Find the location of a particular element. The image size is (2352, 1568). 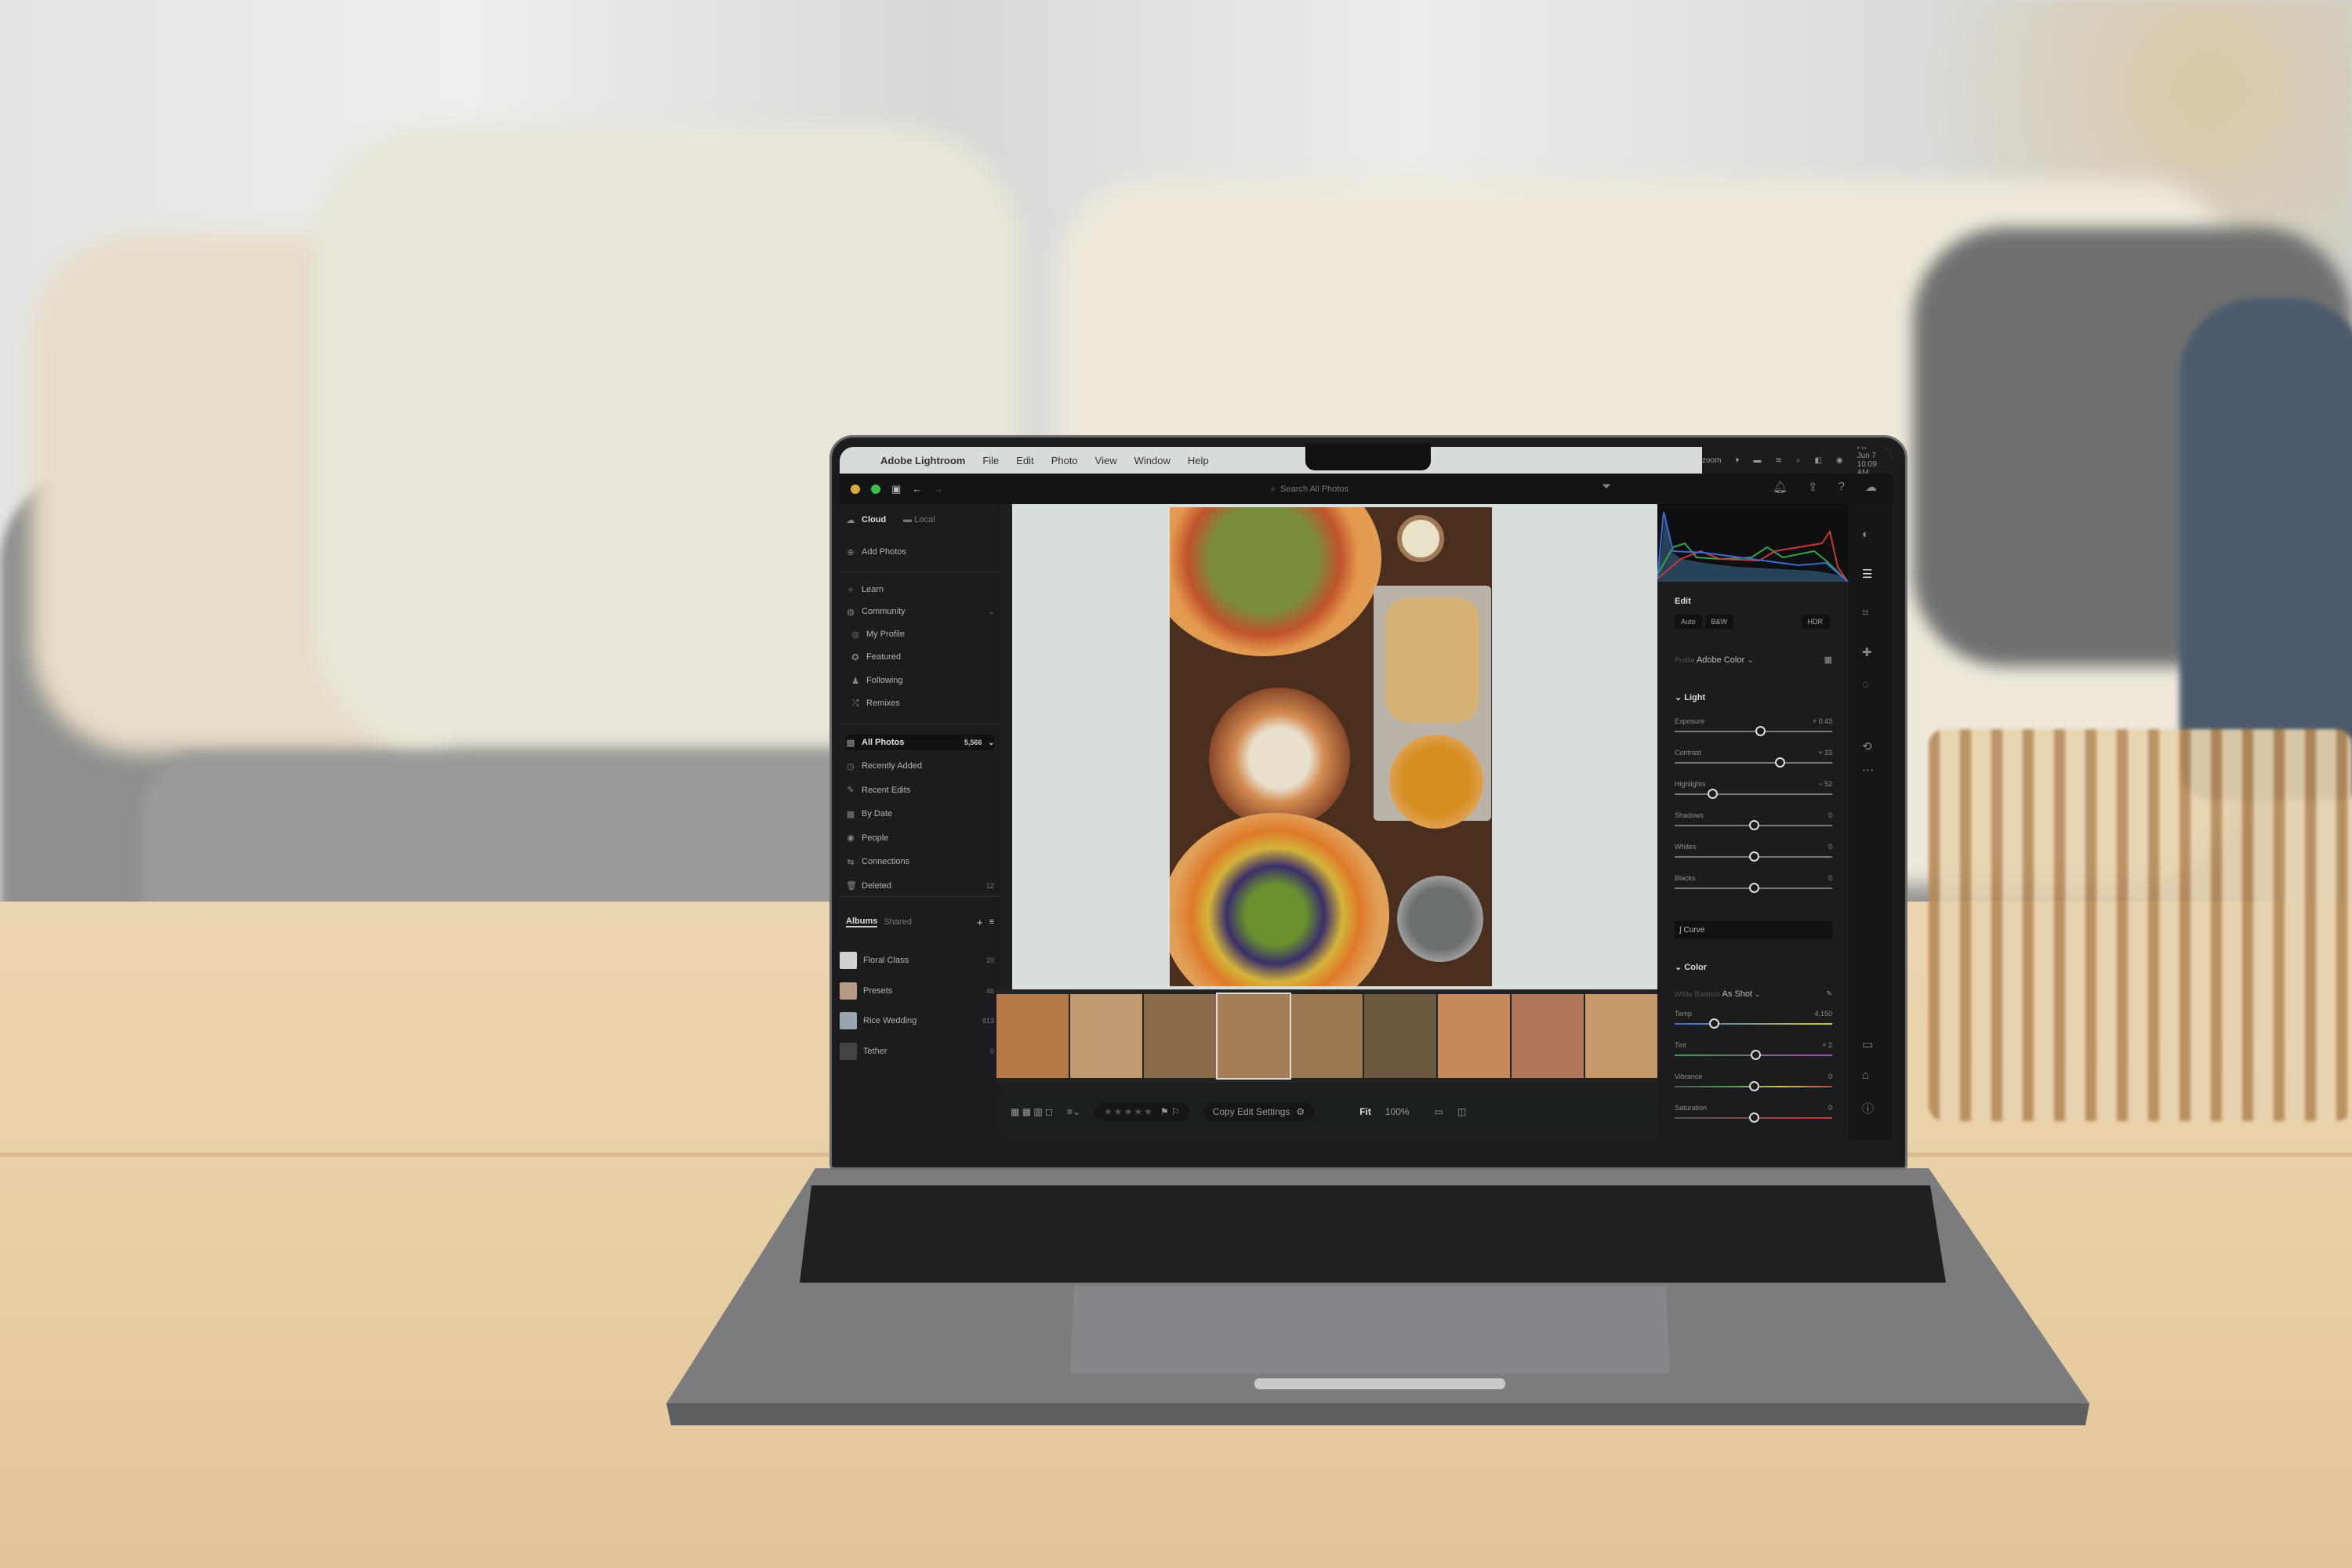

minimize-button is located at coordinates (855, 489).